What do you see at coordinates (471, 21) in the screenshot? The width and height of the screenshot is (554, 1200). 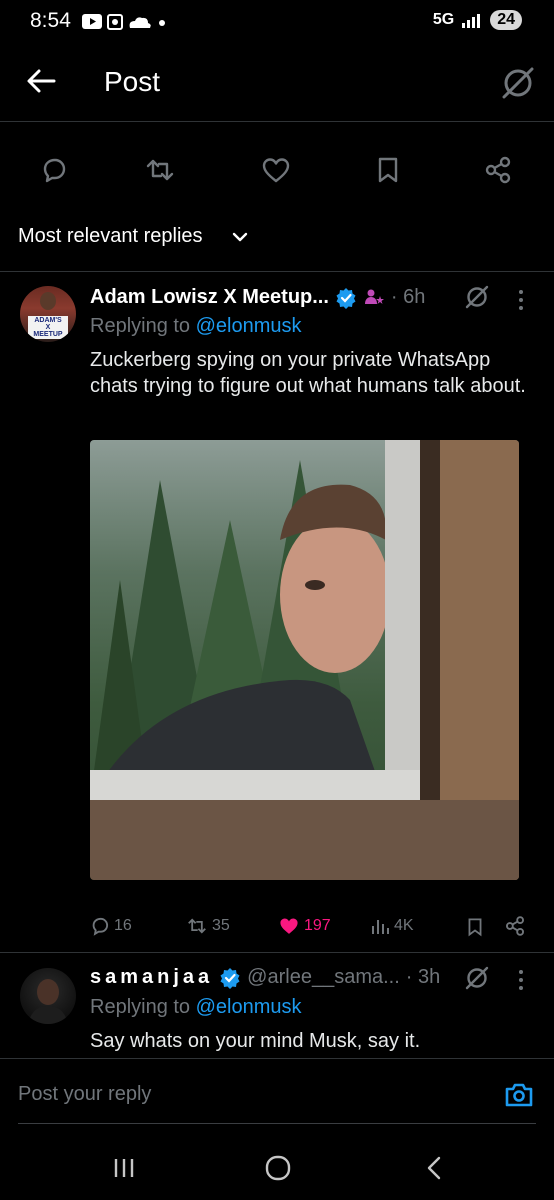 I see `signal-icon` at bounding box center [471, 21].